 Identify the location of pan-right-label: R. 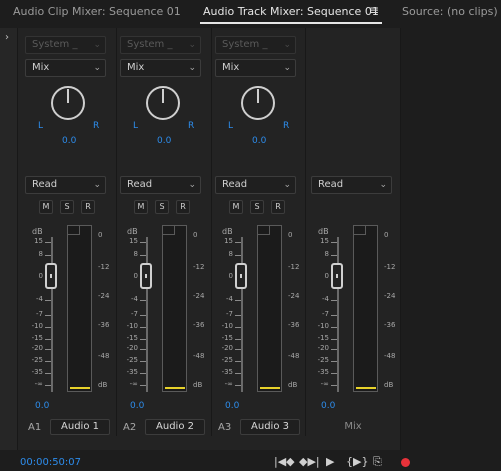
(96, 126).